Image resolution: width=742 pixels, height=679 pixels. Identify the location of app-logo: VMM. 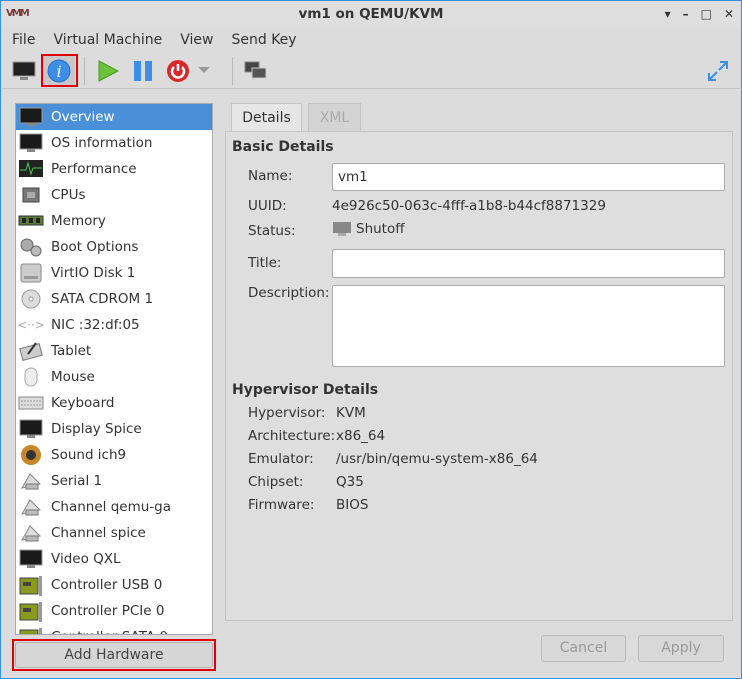
(18, 13).